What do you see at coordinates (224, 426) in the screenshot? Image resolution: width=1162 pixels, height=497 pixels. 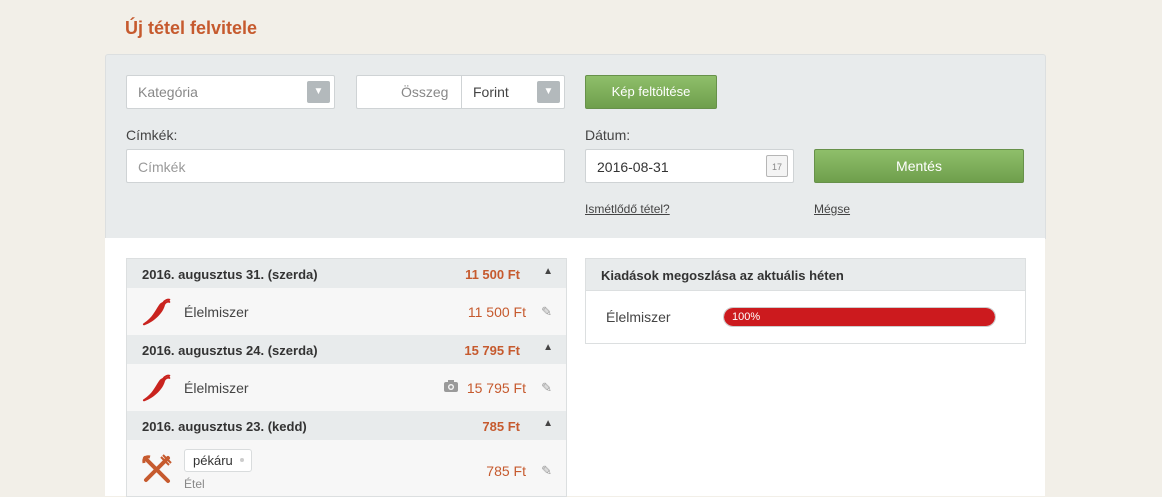 I see `day-date: 2016. augusztus 23. (kedd)` at bounding box center [224, 426].